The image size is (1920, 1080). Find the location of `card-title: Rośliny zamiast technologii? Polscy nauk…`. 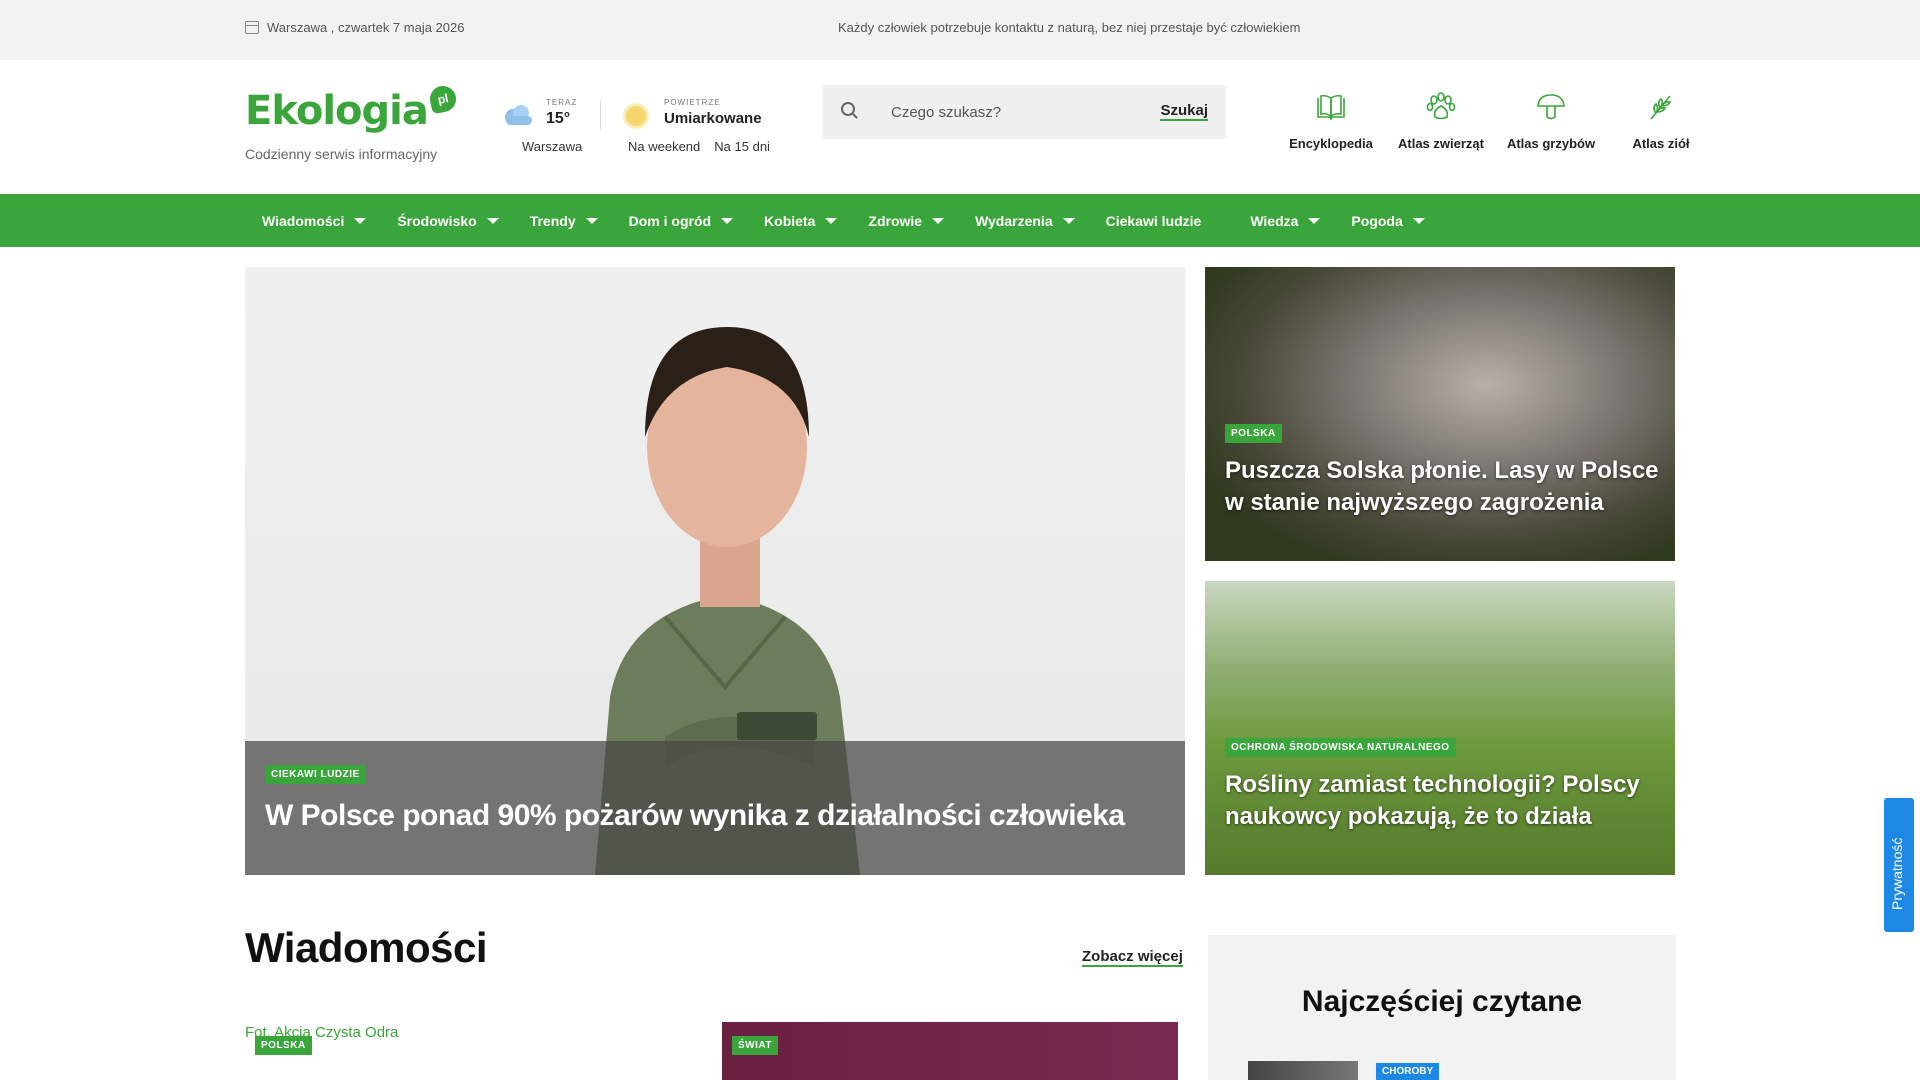

card-title: Rośliny zamiast technologii? Polscy nauk… is located at coordinates (1445, 801).